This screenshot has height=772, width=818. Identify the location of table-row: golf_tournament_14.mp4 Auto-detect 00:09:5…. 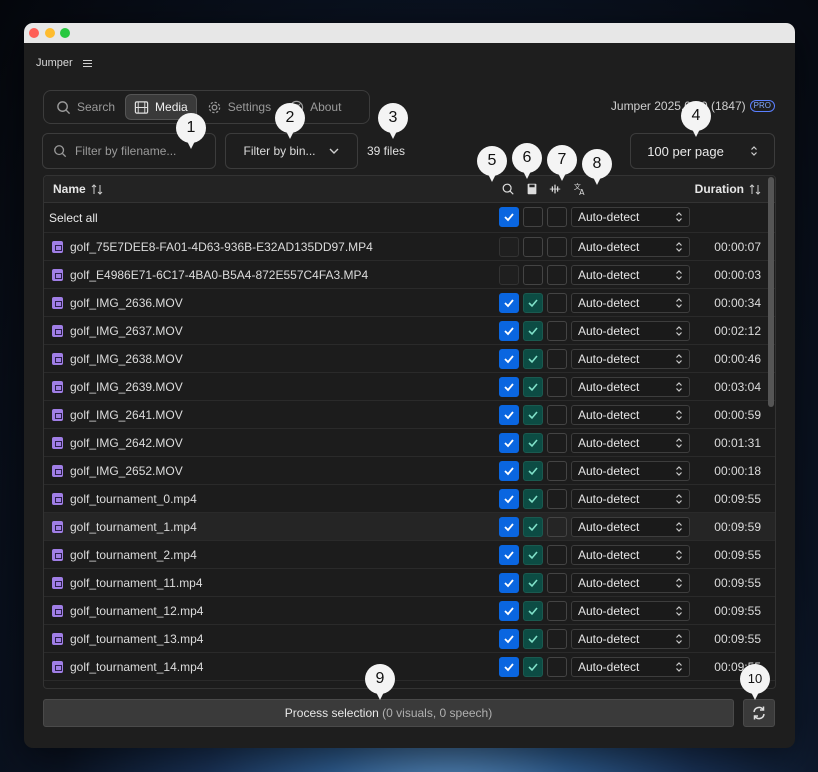
(409, 667).